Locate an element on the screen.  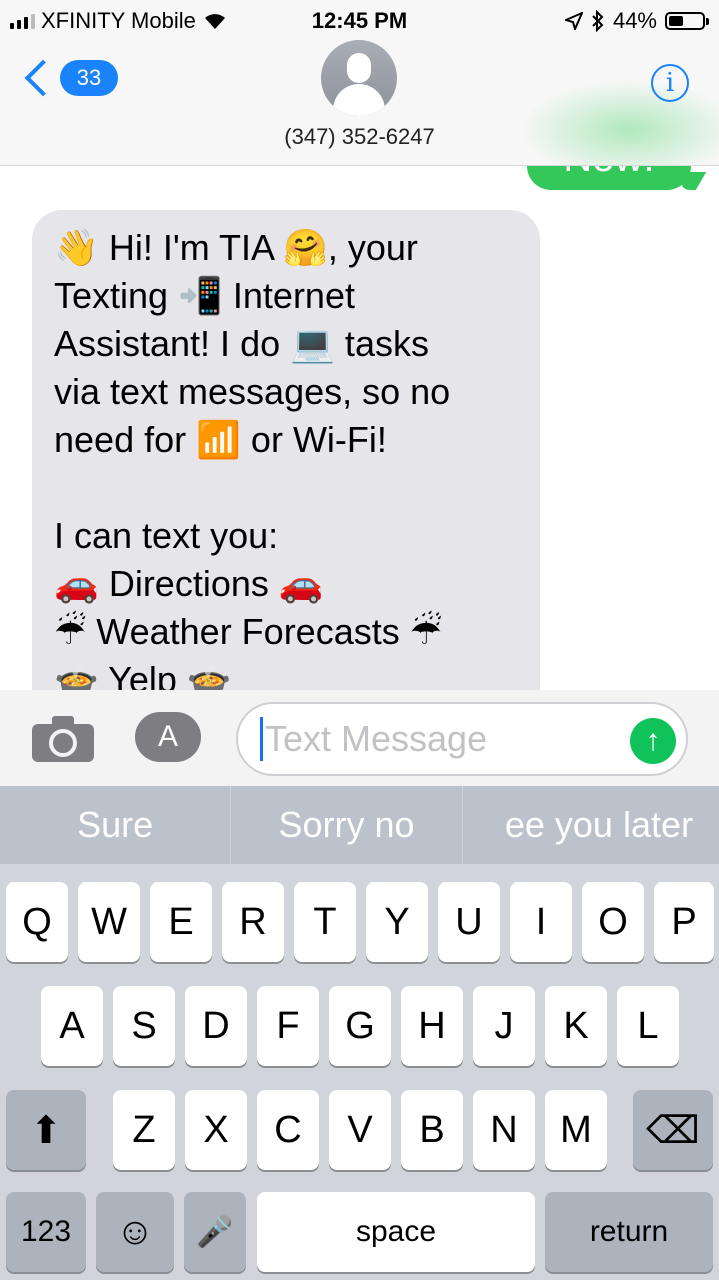
suggestion-sorry-no: Sorry no is located at coordinates (345, 825).